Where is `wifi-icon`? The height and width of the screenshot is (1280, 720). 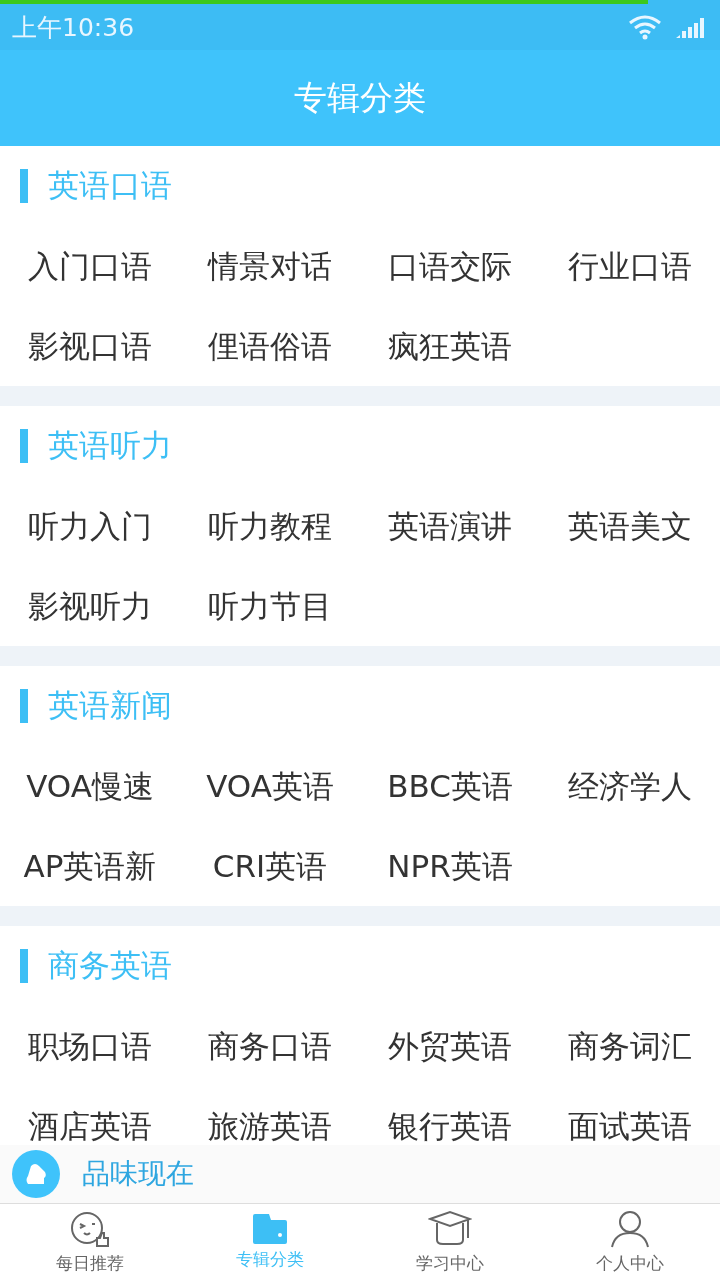
wifi-icon is located at coordinates (645, 27).